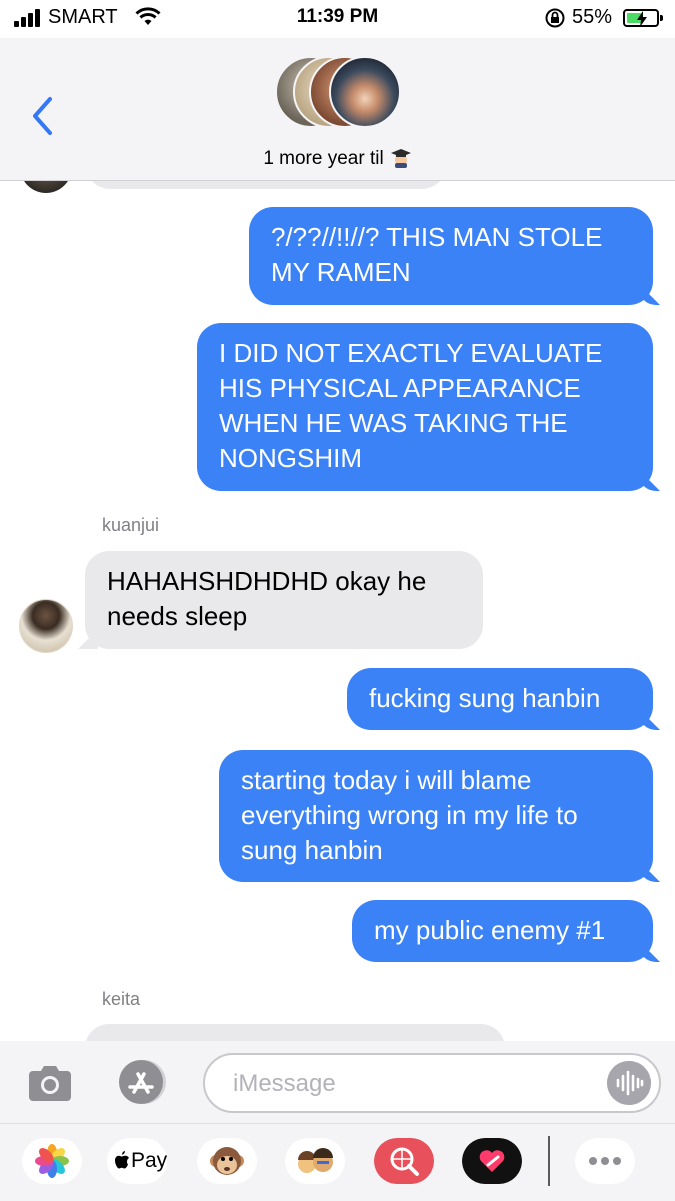  What do you see at coordinates (400, 158) in the screenshot?
I see `graduation-cap-emoji` at bounding box center [400, 158].